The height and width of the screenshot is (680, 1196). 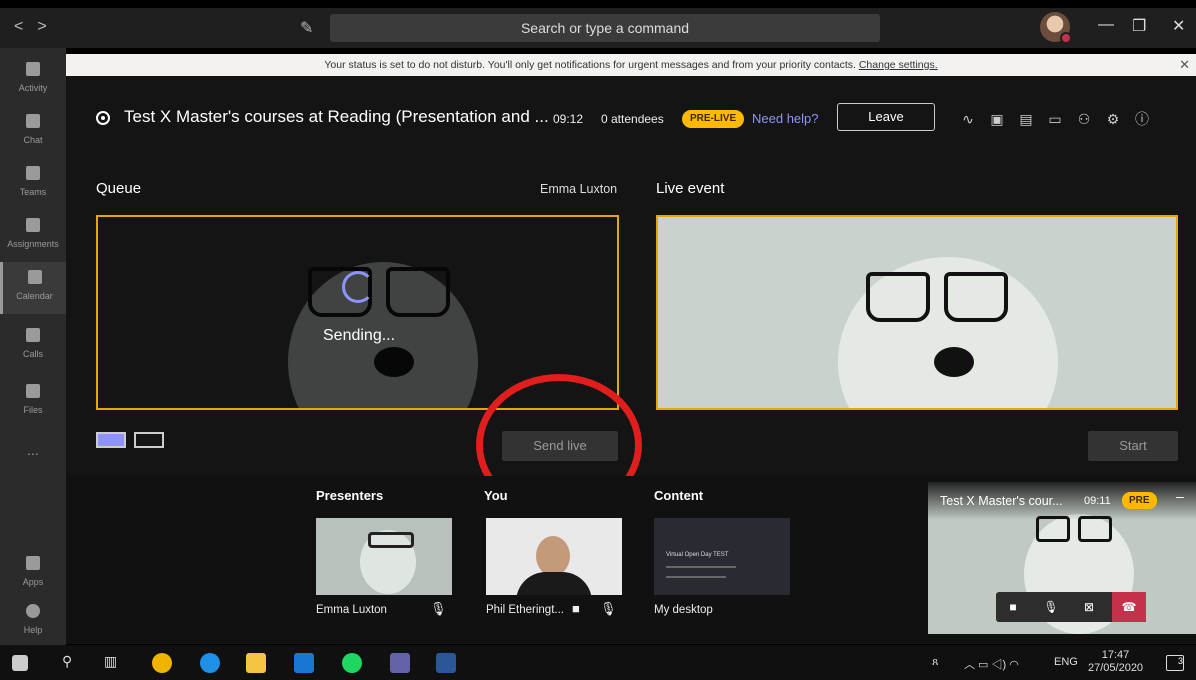 I want to click on compose-icon: ✎, so click(x=306, y=28).